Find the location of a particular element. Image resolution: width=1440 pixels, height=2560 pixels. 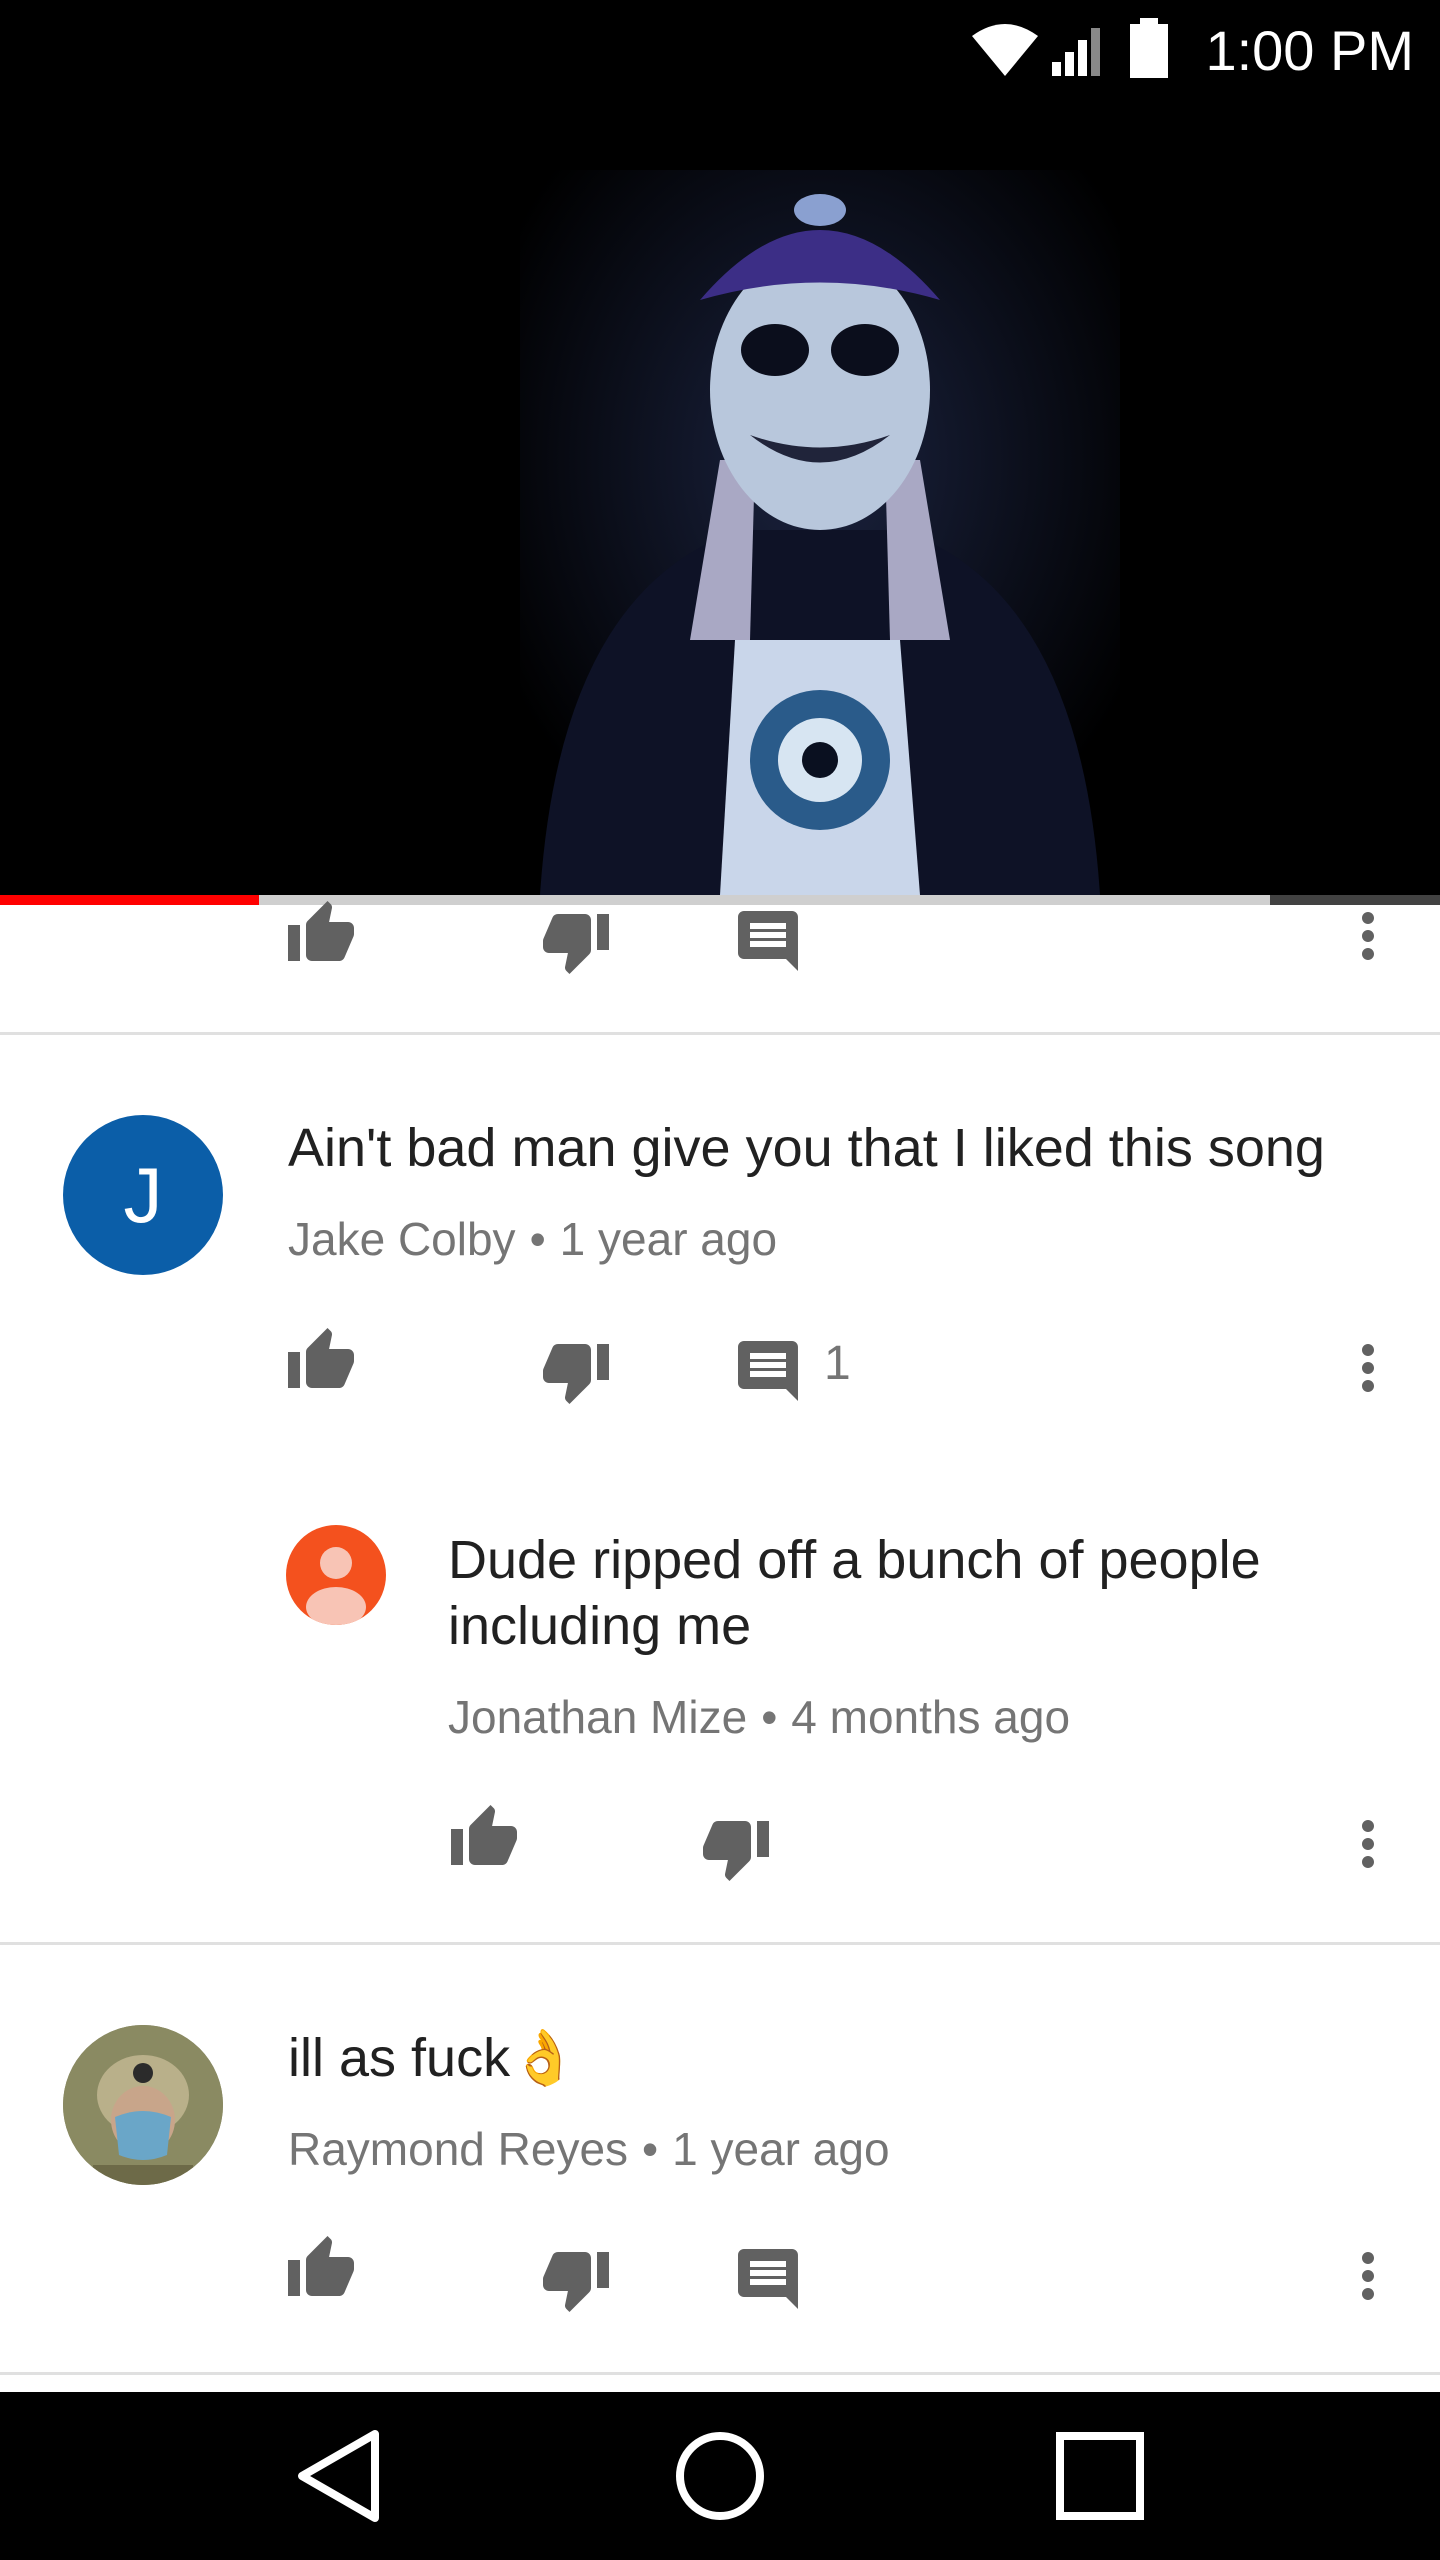

status-bar: 1:00 PM is located at coordinates (720, 48).